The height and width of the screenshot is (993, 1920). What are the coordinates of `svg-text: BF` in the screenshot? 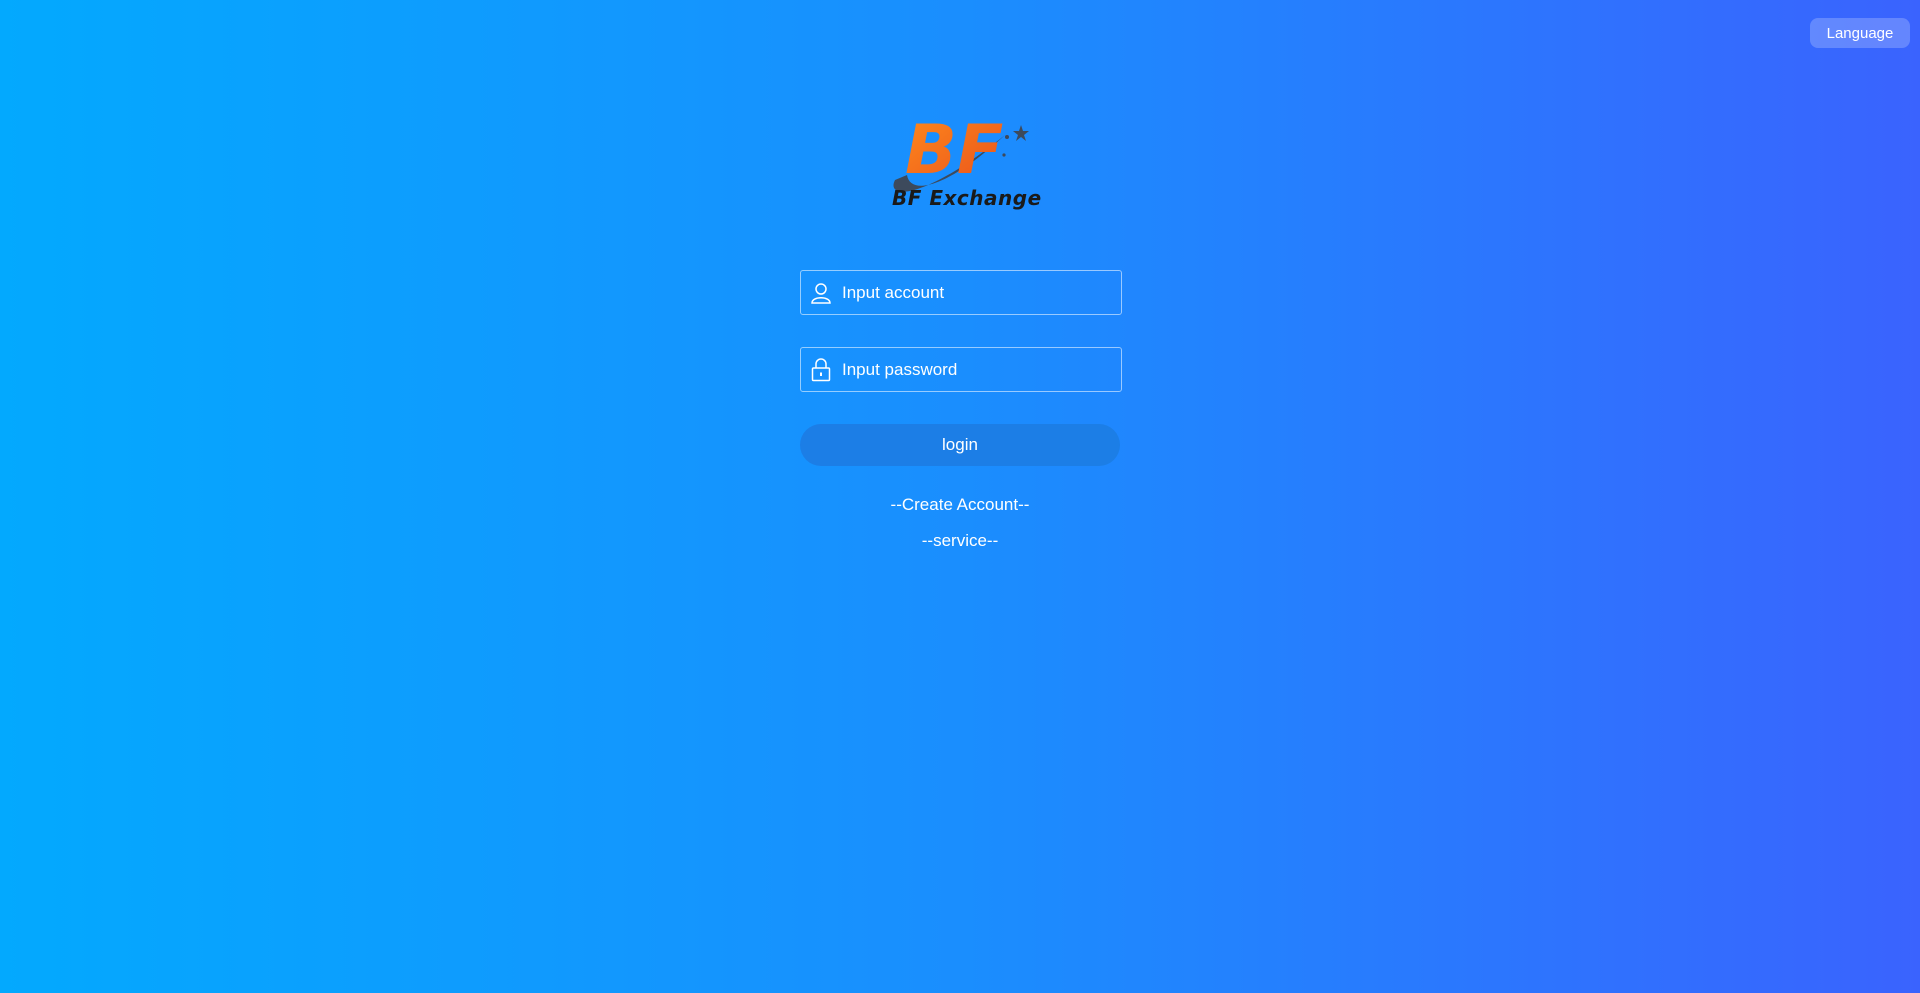 It's located at (954, 150).